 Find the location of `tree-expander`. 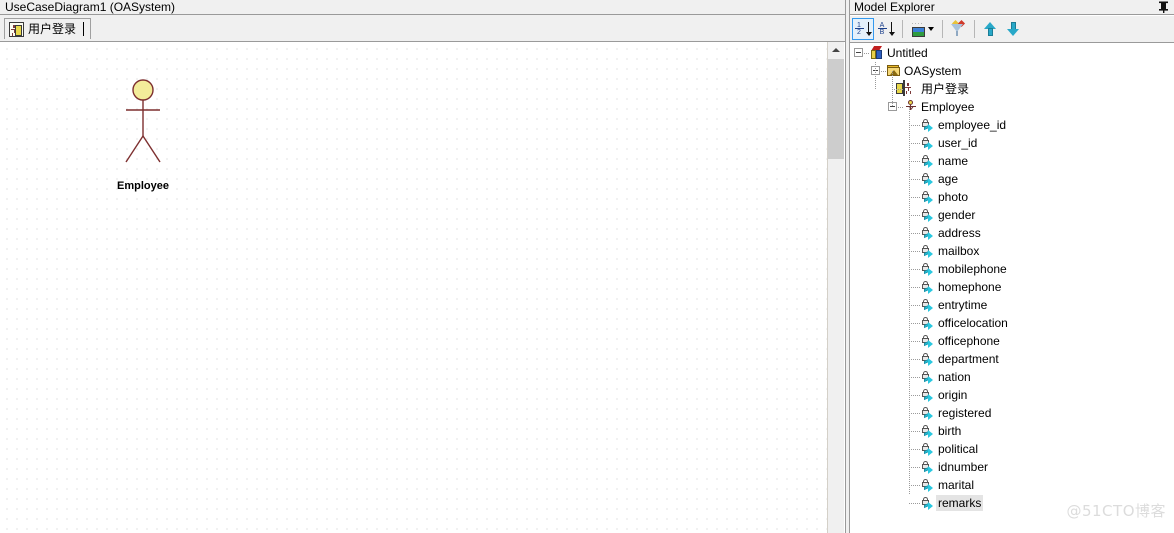

tree-expander is located at coordinates (858, 52).